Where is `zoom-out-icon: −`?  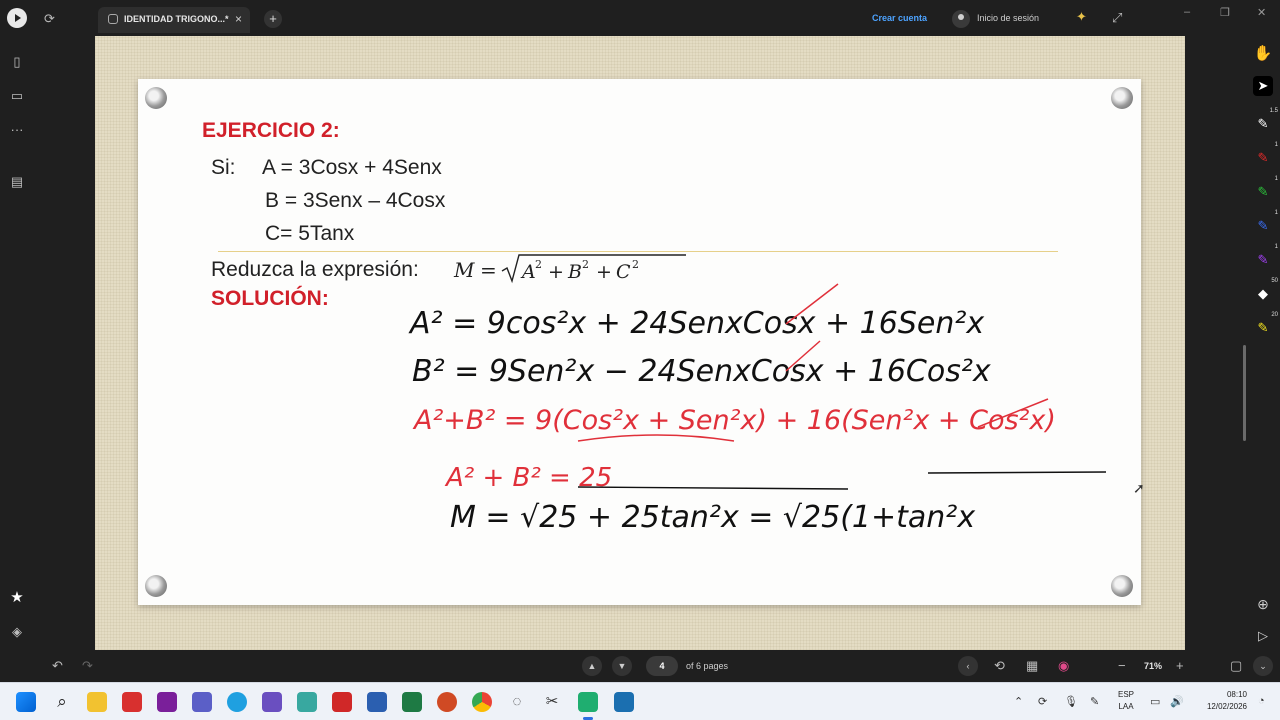 zoom-out-icon: − is located at coordinates (1122, 666).